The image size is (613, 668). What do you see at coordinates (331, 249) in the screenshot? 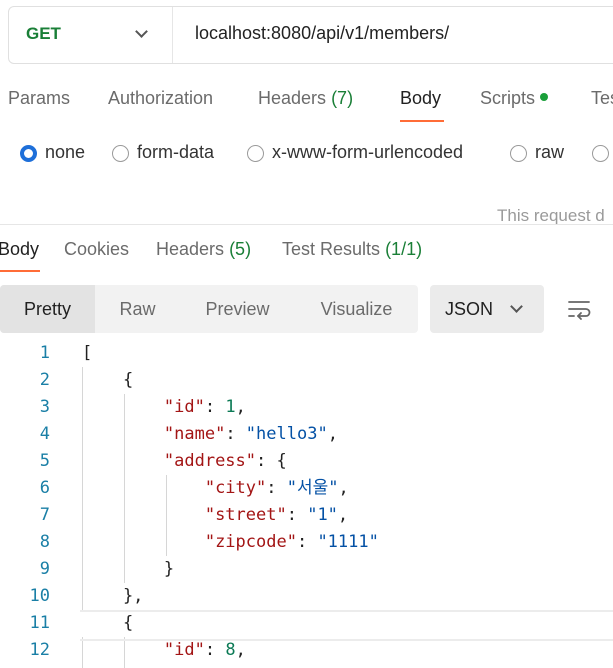
I see `tab-label: Test Results` at bounding box center [331, 249].